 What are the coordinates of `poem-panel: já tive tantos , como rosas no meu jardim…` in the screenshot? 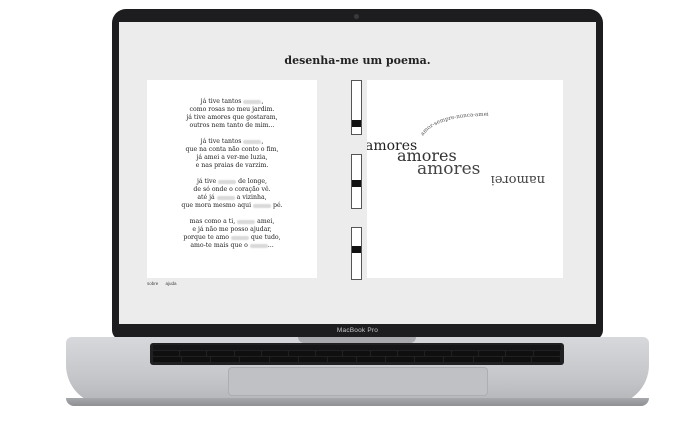 It's located at (232, 179).